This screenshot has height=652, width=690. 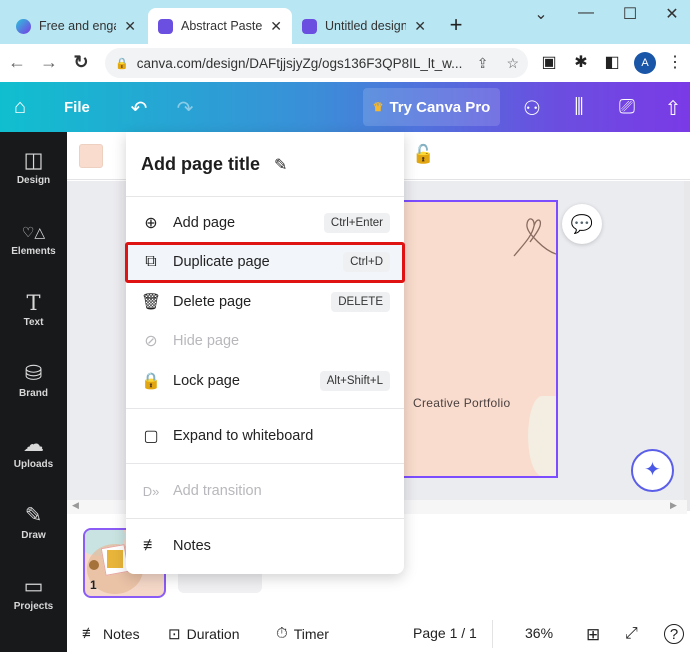 What do you see at coordinates (265, 302) in the screenshot?
I see `menu-item-delete-page: 🗑 Delete page DELETE` at bounding box center [265, 302].